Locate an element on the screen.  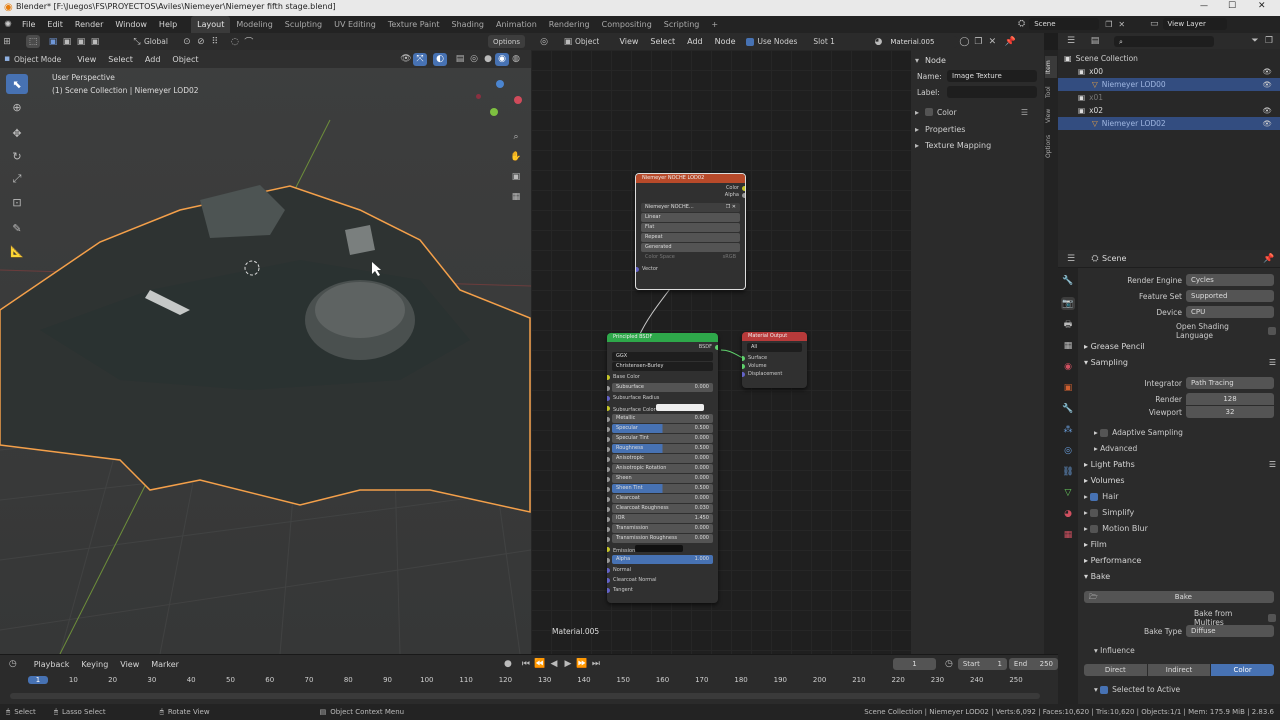
fake-user-icon: ◯ is located at coordinates (964, 41).